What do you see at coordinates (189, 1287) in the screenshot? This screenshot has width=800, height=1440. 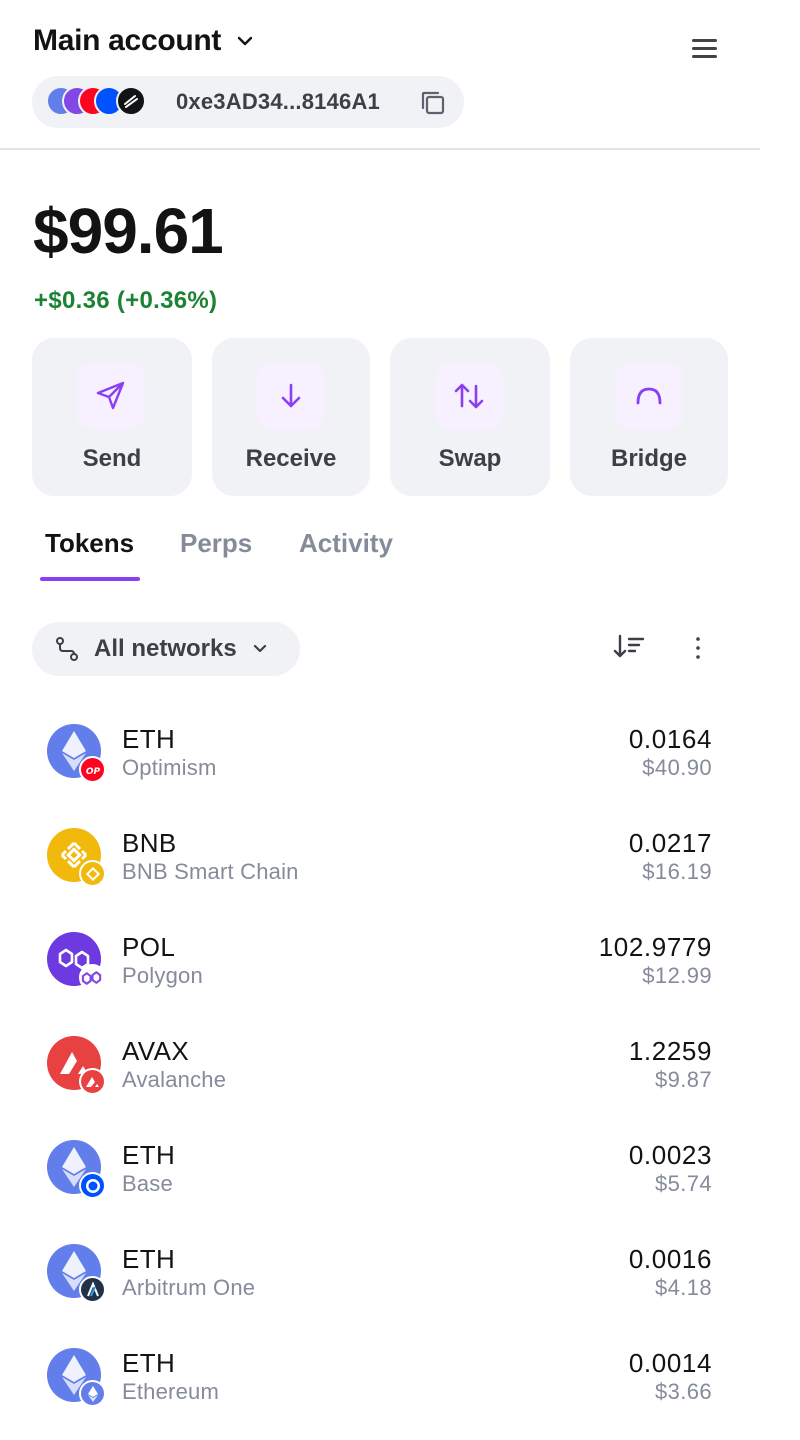 I see `token-network: Arbitrum One` at bounding box center [189, 1287].